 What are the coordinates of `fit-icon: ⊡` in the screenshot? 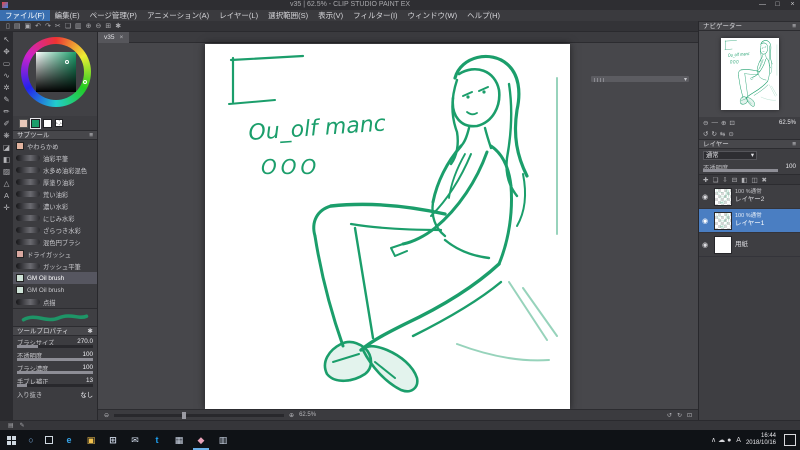 It's located at (731, 123).